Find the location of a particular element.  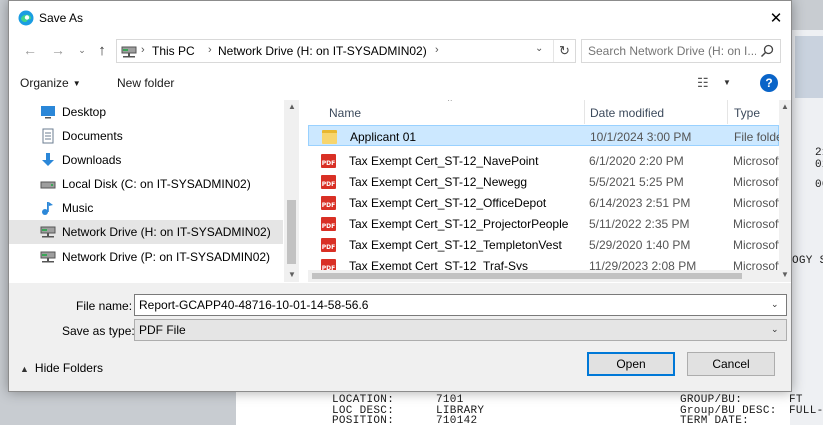

new-folder-button: New folder is located at coordinates (145, 83).